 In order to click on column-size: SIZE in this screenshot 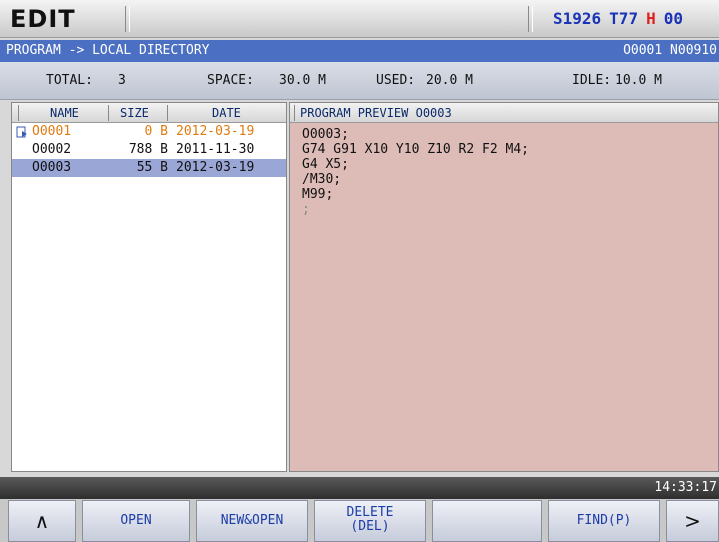, I will do `click(134, 113)`.